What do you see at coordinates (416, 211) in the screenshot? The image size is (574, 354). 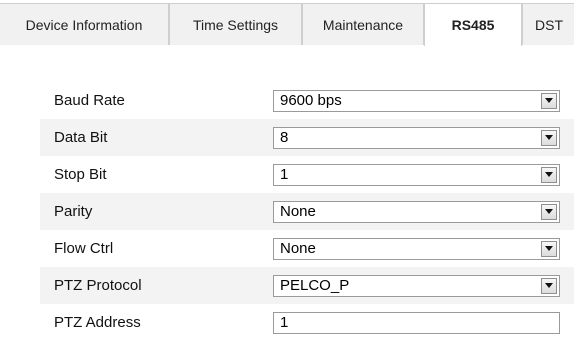 I see `parity-select: None` at bounding box center [416, 211].